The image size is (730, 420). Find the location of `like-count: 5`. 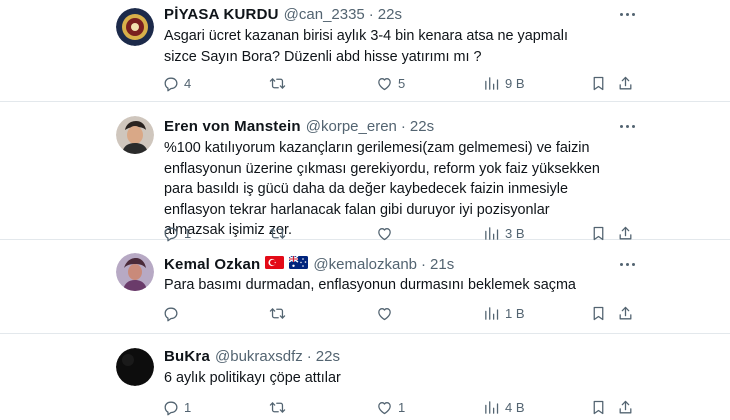

like-count: 5 is located at coordinates (402, 83).